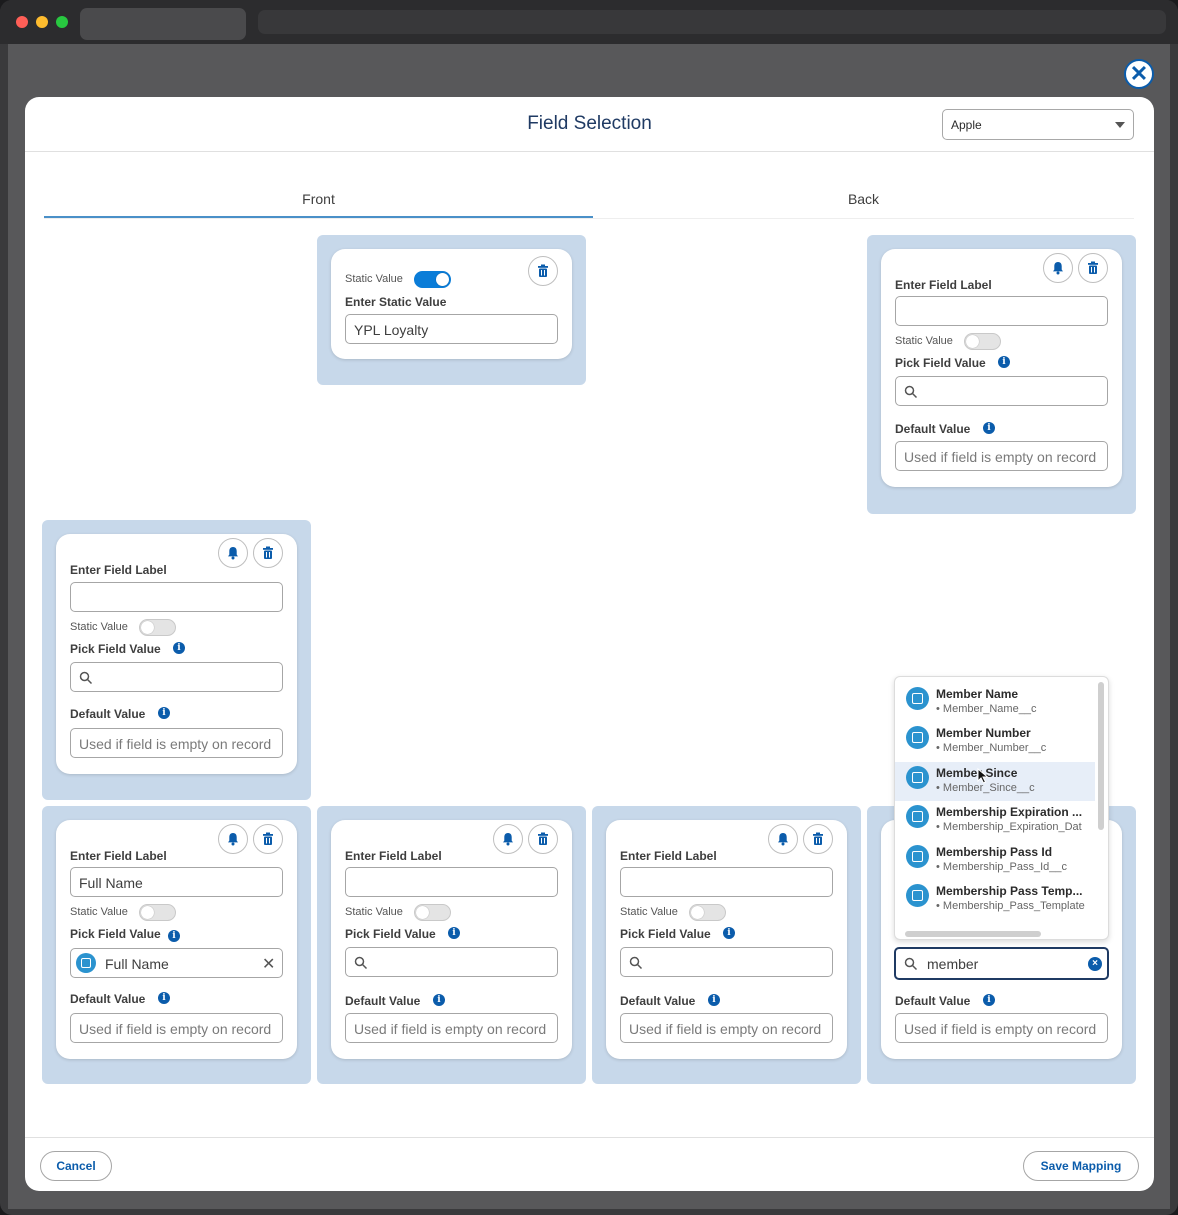 The width and height of the screenshot is (1178, 1215). Describe the element at coordinates (268, 964) in the screenshot. I see `clear-icon: ✕` at that location.